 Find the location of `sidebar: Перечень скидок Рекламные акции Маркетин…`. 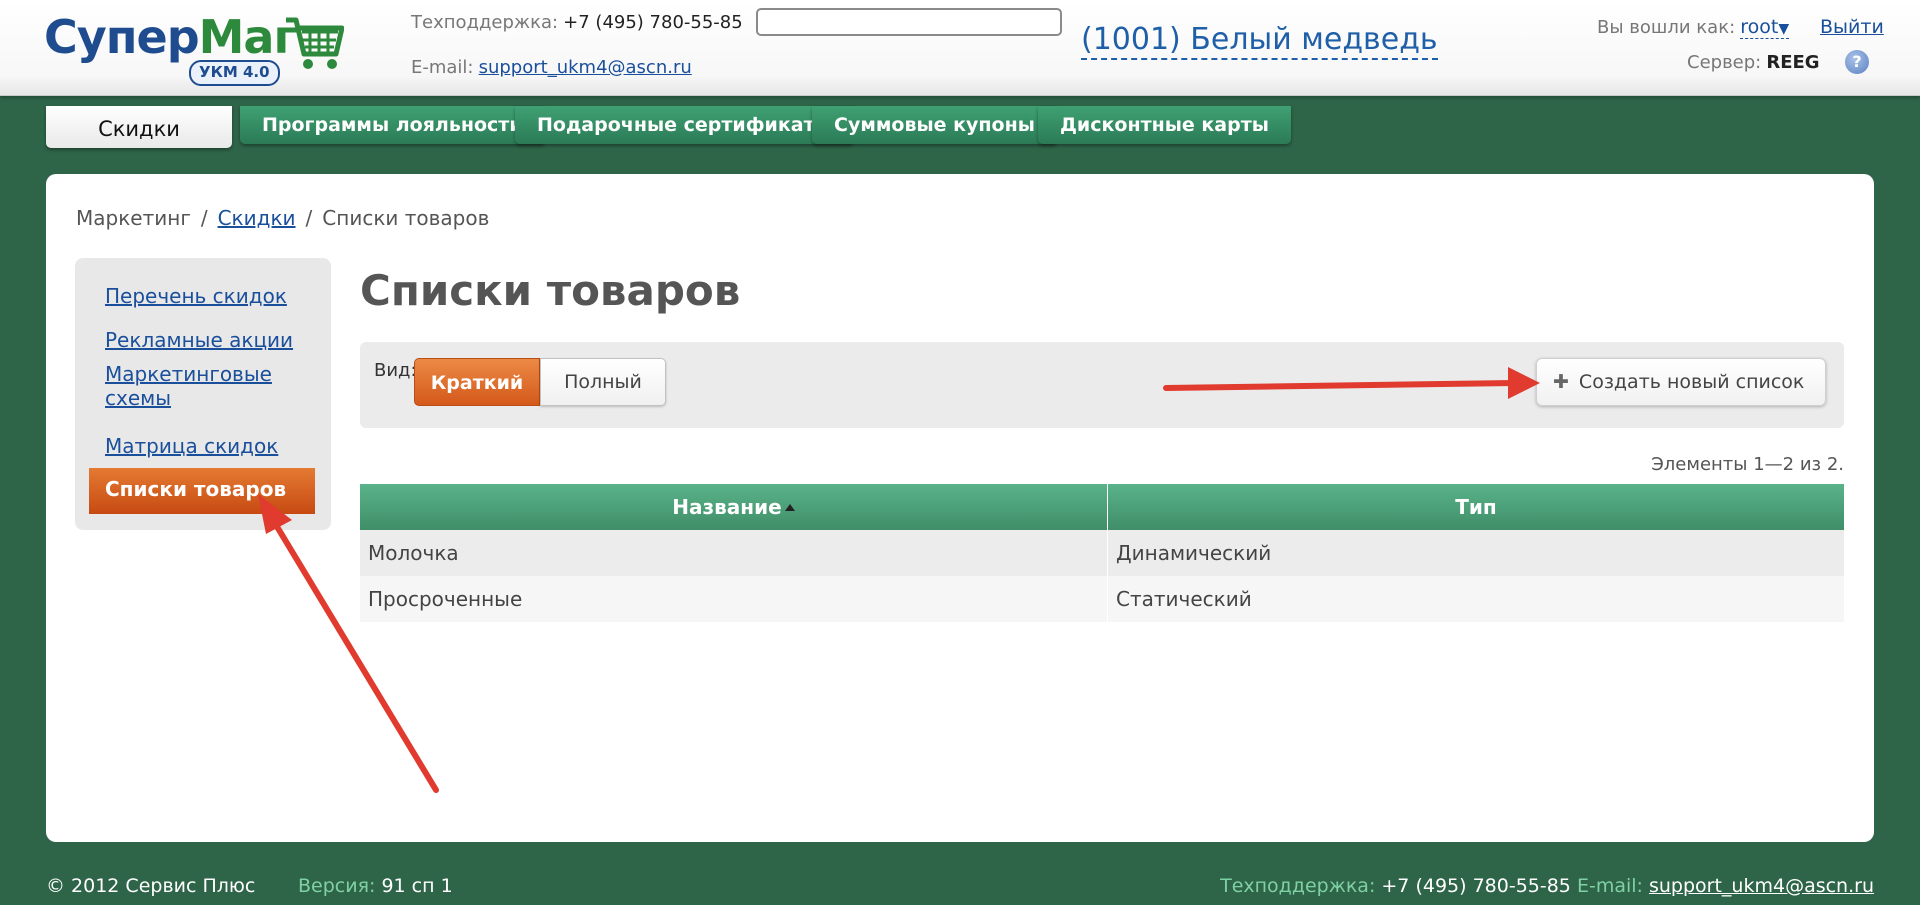

sidebar: Перечень скидок Рекламные акции Маркетин… is located at coordinates (203, 394).